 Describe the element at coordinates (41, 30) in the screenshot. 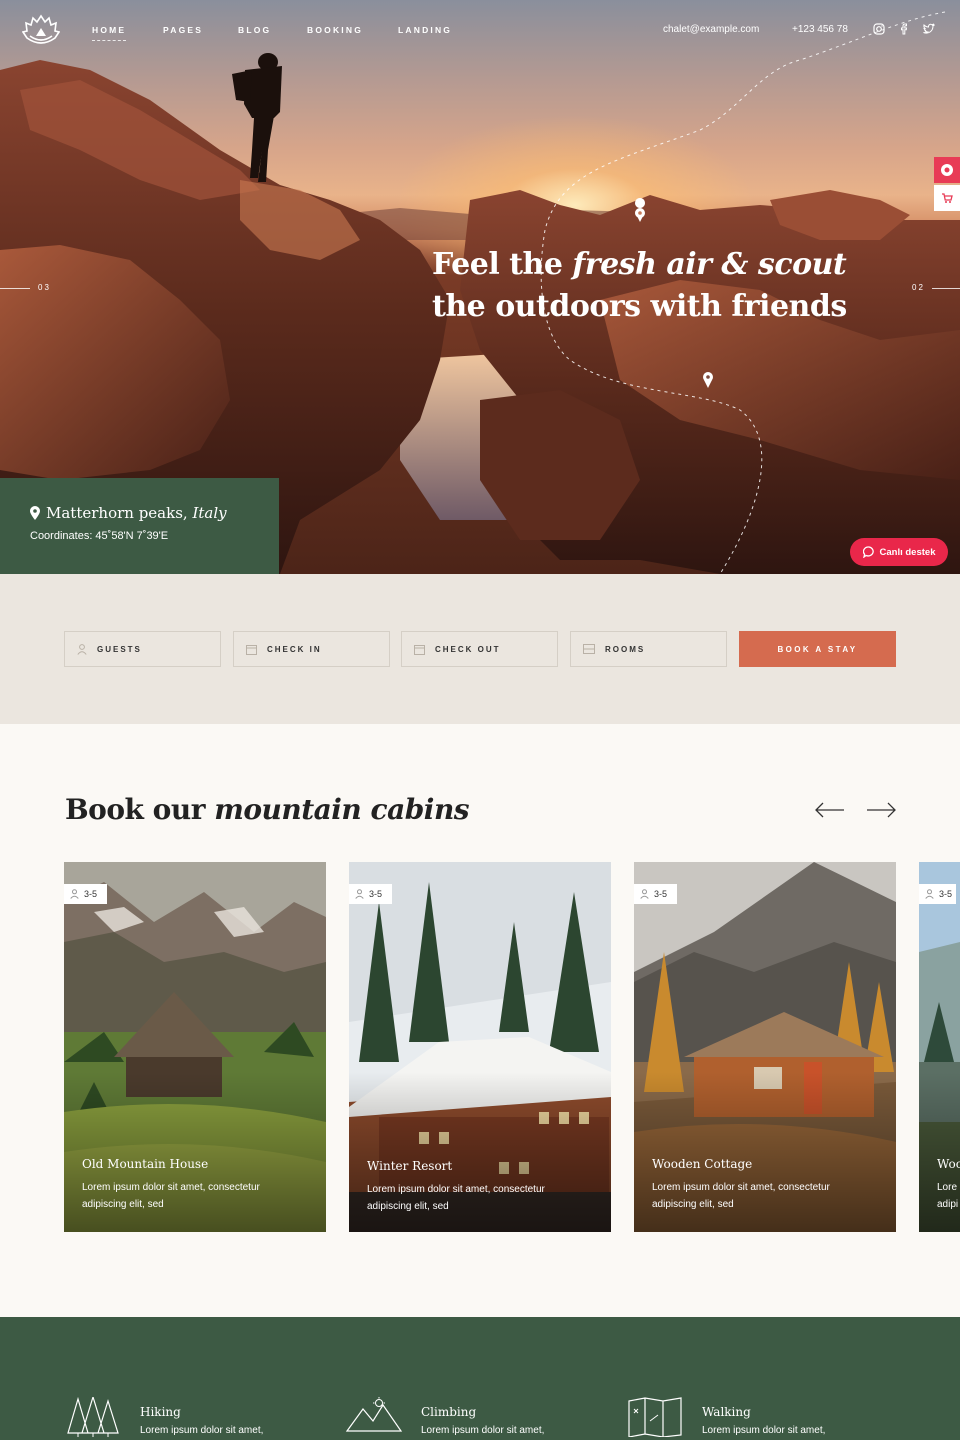

I see `logo-icon` at that location.